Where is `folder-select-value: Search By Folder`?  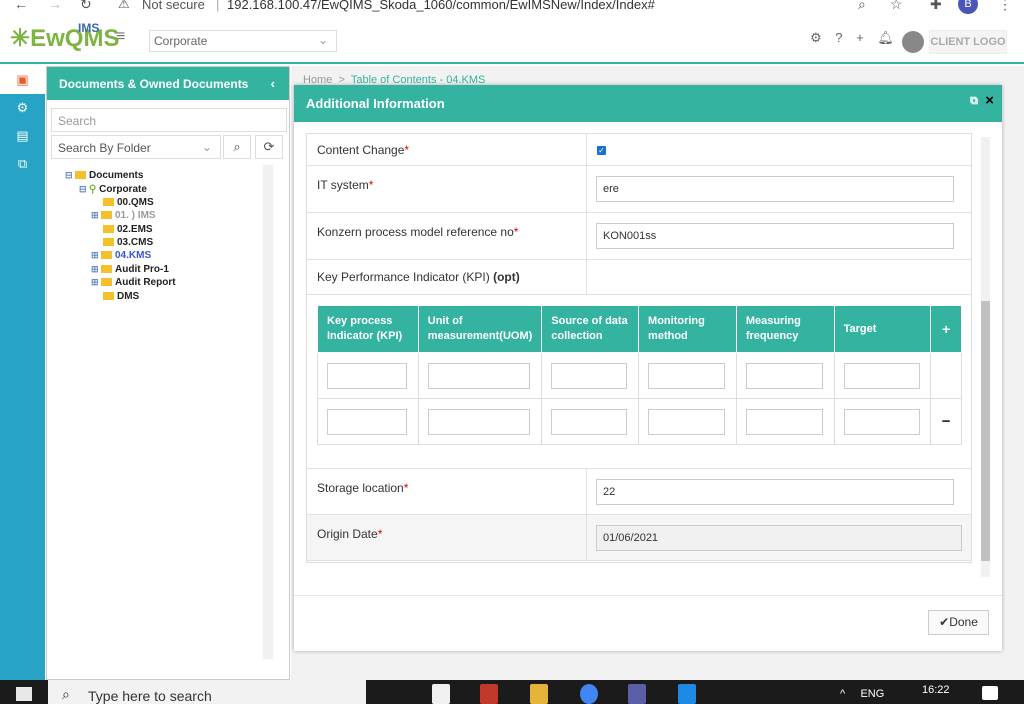 folder-select-value: Search By Folder is located at coordinates (104, 148).